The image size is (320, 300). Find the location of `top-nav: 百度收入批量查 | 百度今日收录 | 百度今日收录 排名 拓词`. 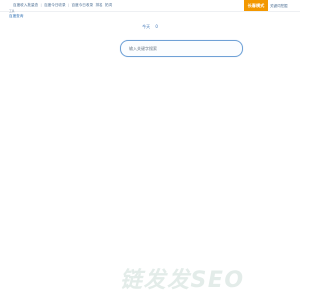

top-nav: 百度收入批量查 | 百度今日收录 | 百度今日收录 排名 拓词 is located at coordinates (63, 5).